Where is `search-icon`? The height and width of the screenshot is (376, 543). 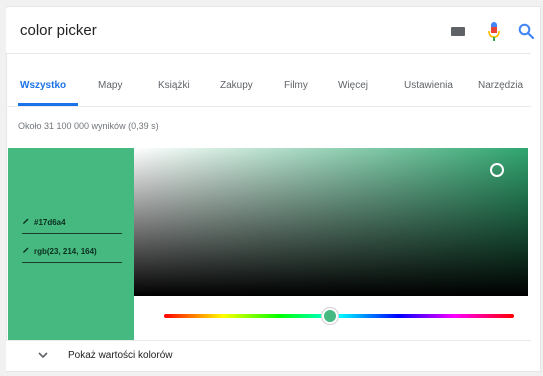 search-icon is located at coordinates (526, 31).